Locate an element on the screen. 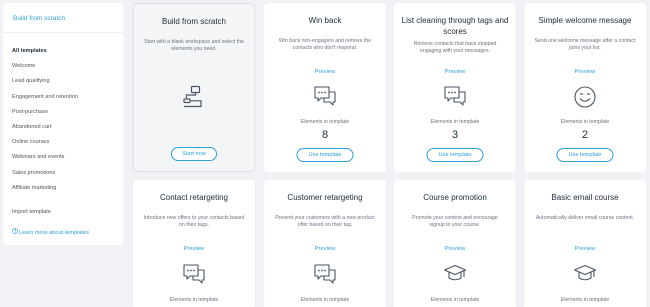 This screenshot has height=307, width=650. sidebar-item-engagement-and-retention: Engagement and retention is located at coordinates (63, 97).